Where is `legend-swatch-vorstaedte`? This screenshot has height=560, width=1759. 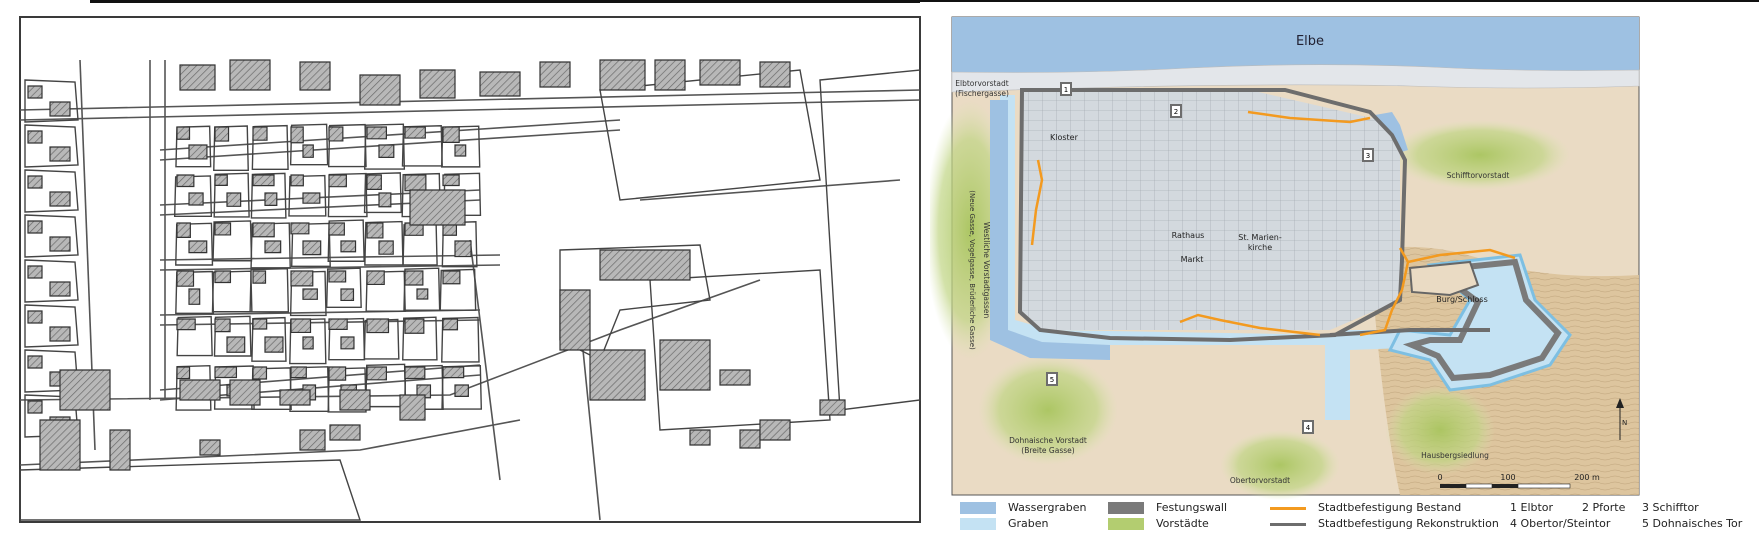 legend-swatch-vorstaedte is located at coordinates (1126, 524).